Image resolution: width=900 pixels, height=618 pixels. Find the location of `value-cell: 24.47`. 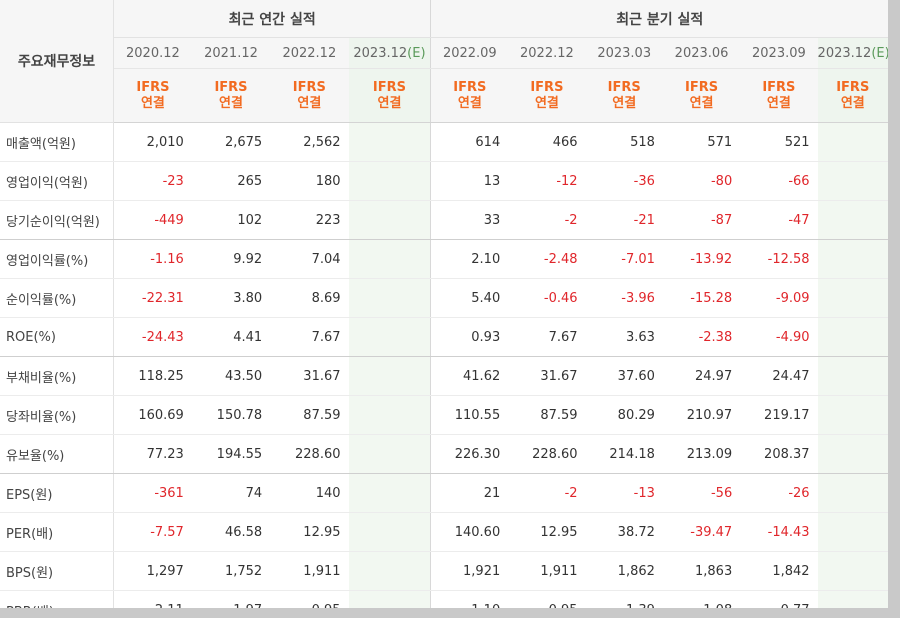

value-cell: 24.47 is located at coordinates (779, 376).